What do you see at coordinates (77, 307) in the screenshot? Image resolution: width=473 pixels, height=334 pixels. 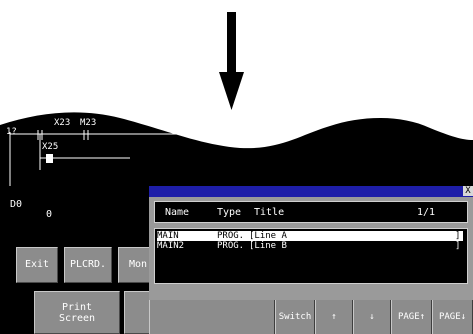 I see `print-screen-label: Print` at bounding box center [77, 307].